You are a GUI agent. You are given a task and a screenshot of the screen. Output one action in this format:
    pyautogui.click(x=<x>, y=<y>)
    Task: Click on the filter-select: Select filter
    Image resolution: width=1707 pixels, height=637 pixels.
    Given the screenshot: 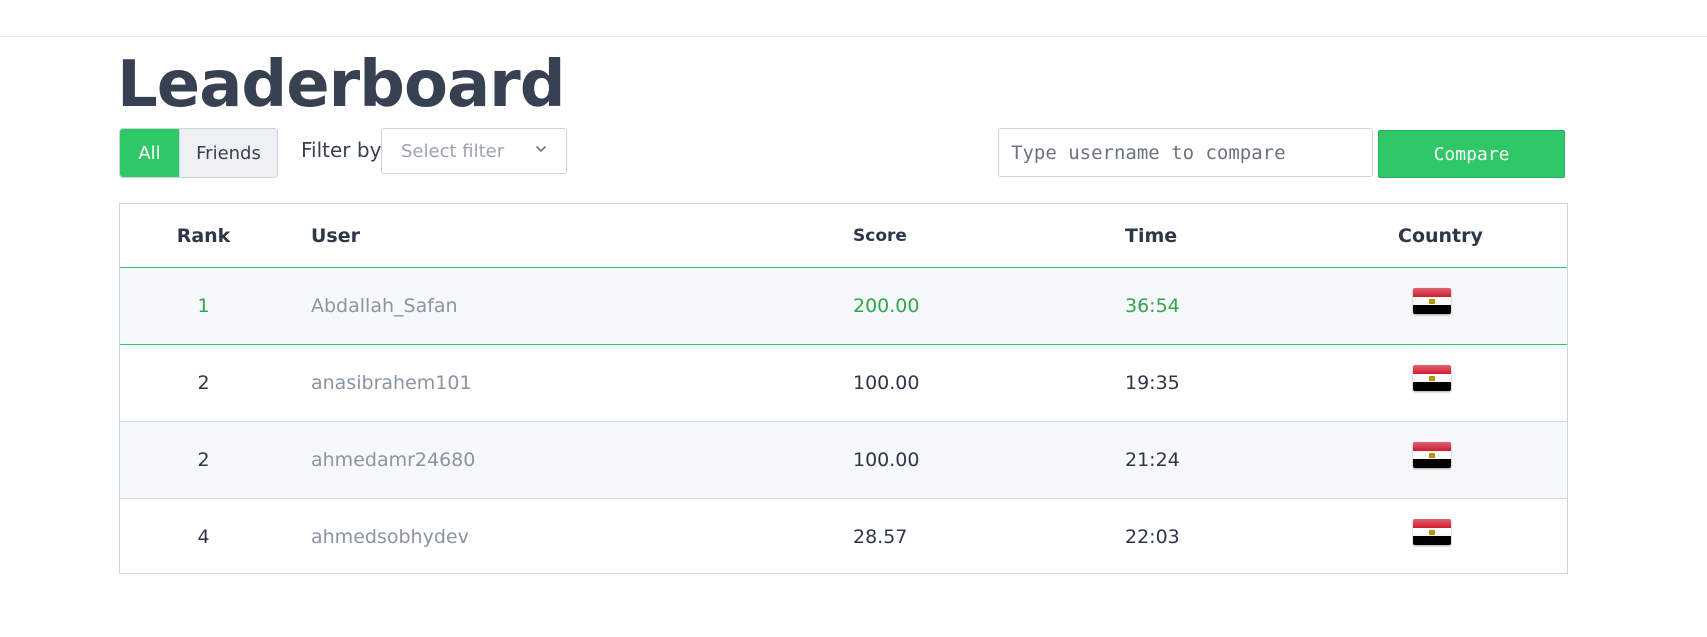 What is the action you would take?
    pyautogui.click(x=474, y=151)
    